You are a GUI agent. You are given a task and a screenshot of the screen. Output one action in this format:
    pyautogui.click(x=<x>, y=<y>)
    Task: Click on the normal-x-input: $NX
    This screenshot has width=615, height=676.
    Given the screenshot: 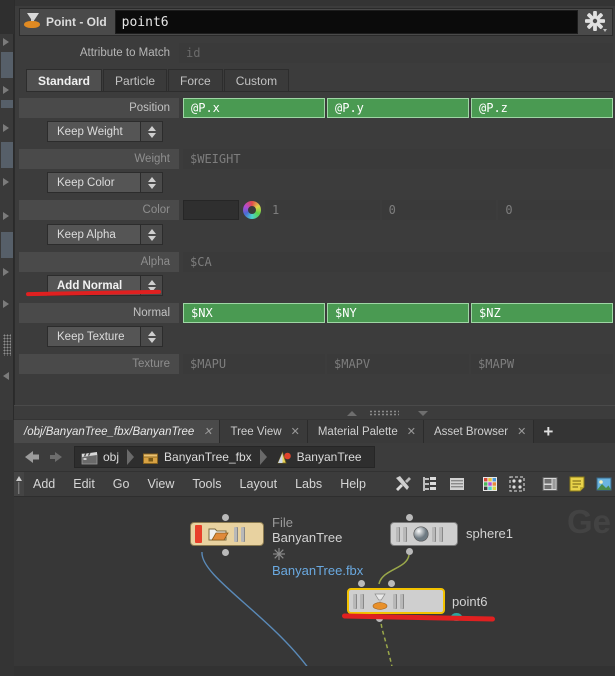 What is the action you would take?
    pyautogui.click(x=254, y=313)
    